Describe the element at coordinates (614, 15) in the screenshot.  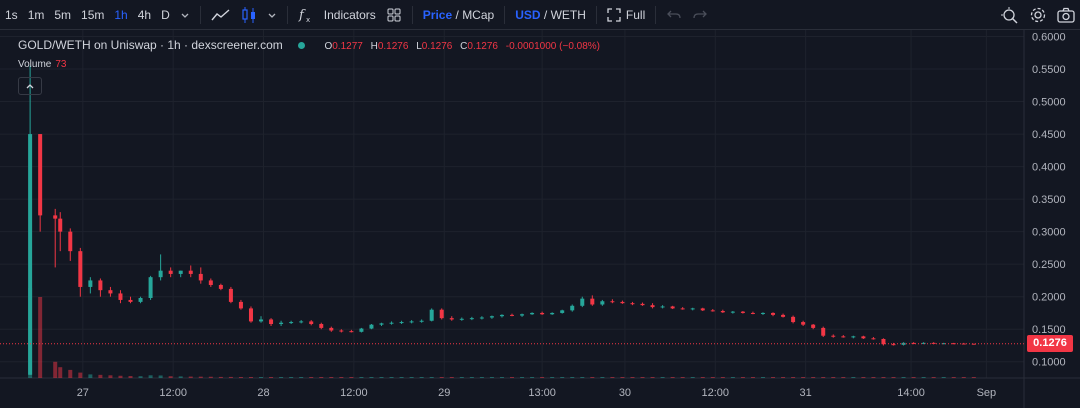
I see `fullscreen-icon` at that location.